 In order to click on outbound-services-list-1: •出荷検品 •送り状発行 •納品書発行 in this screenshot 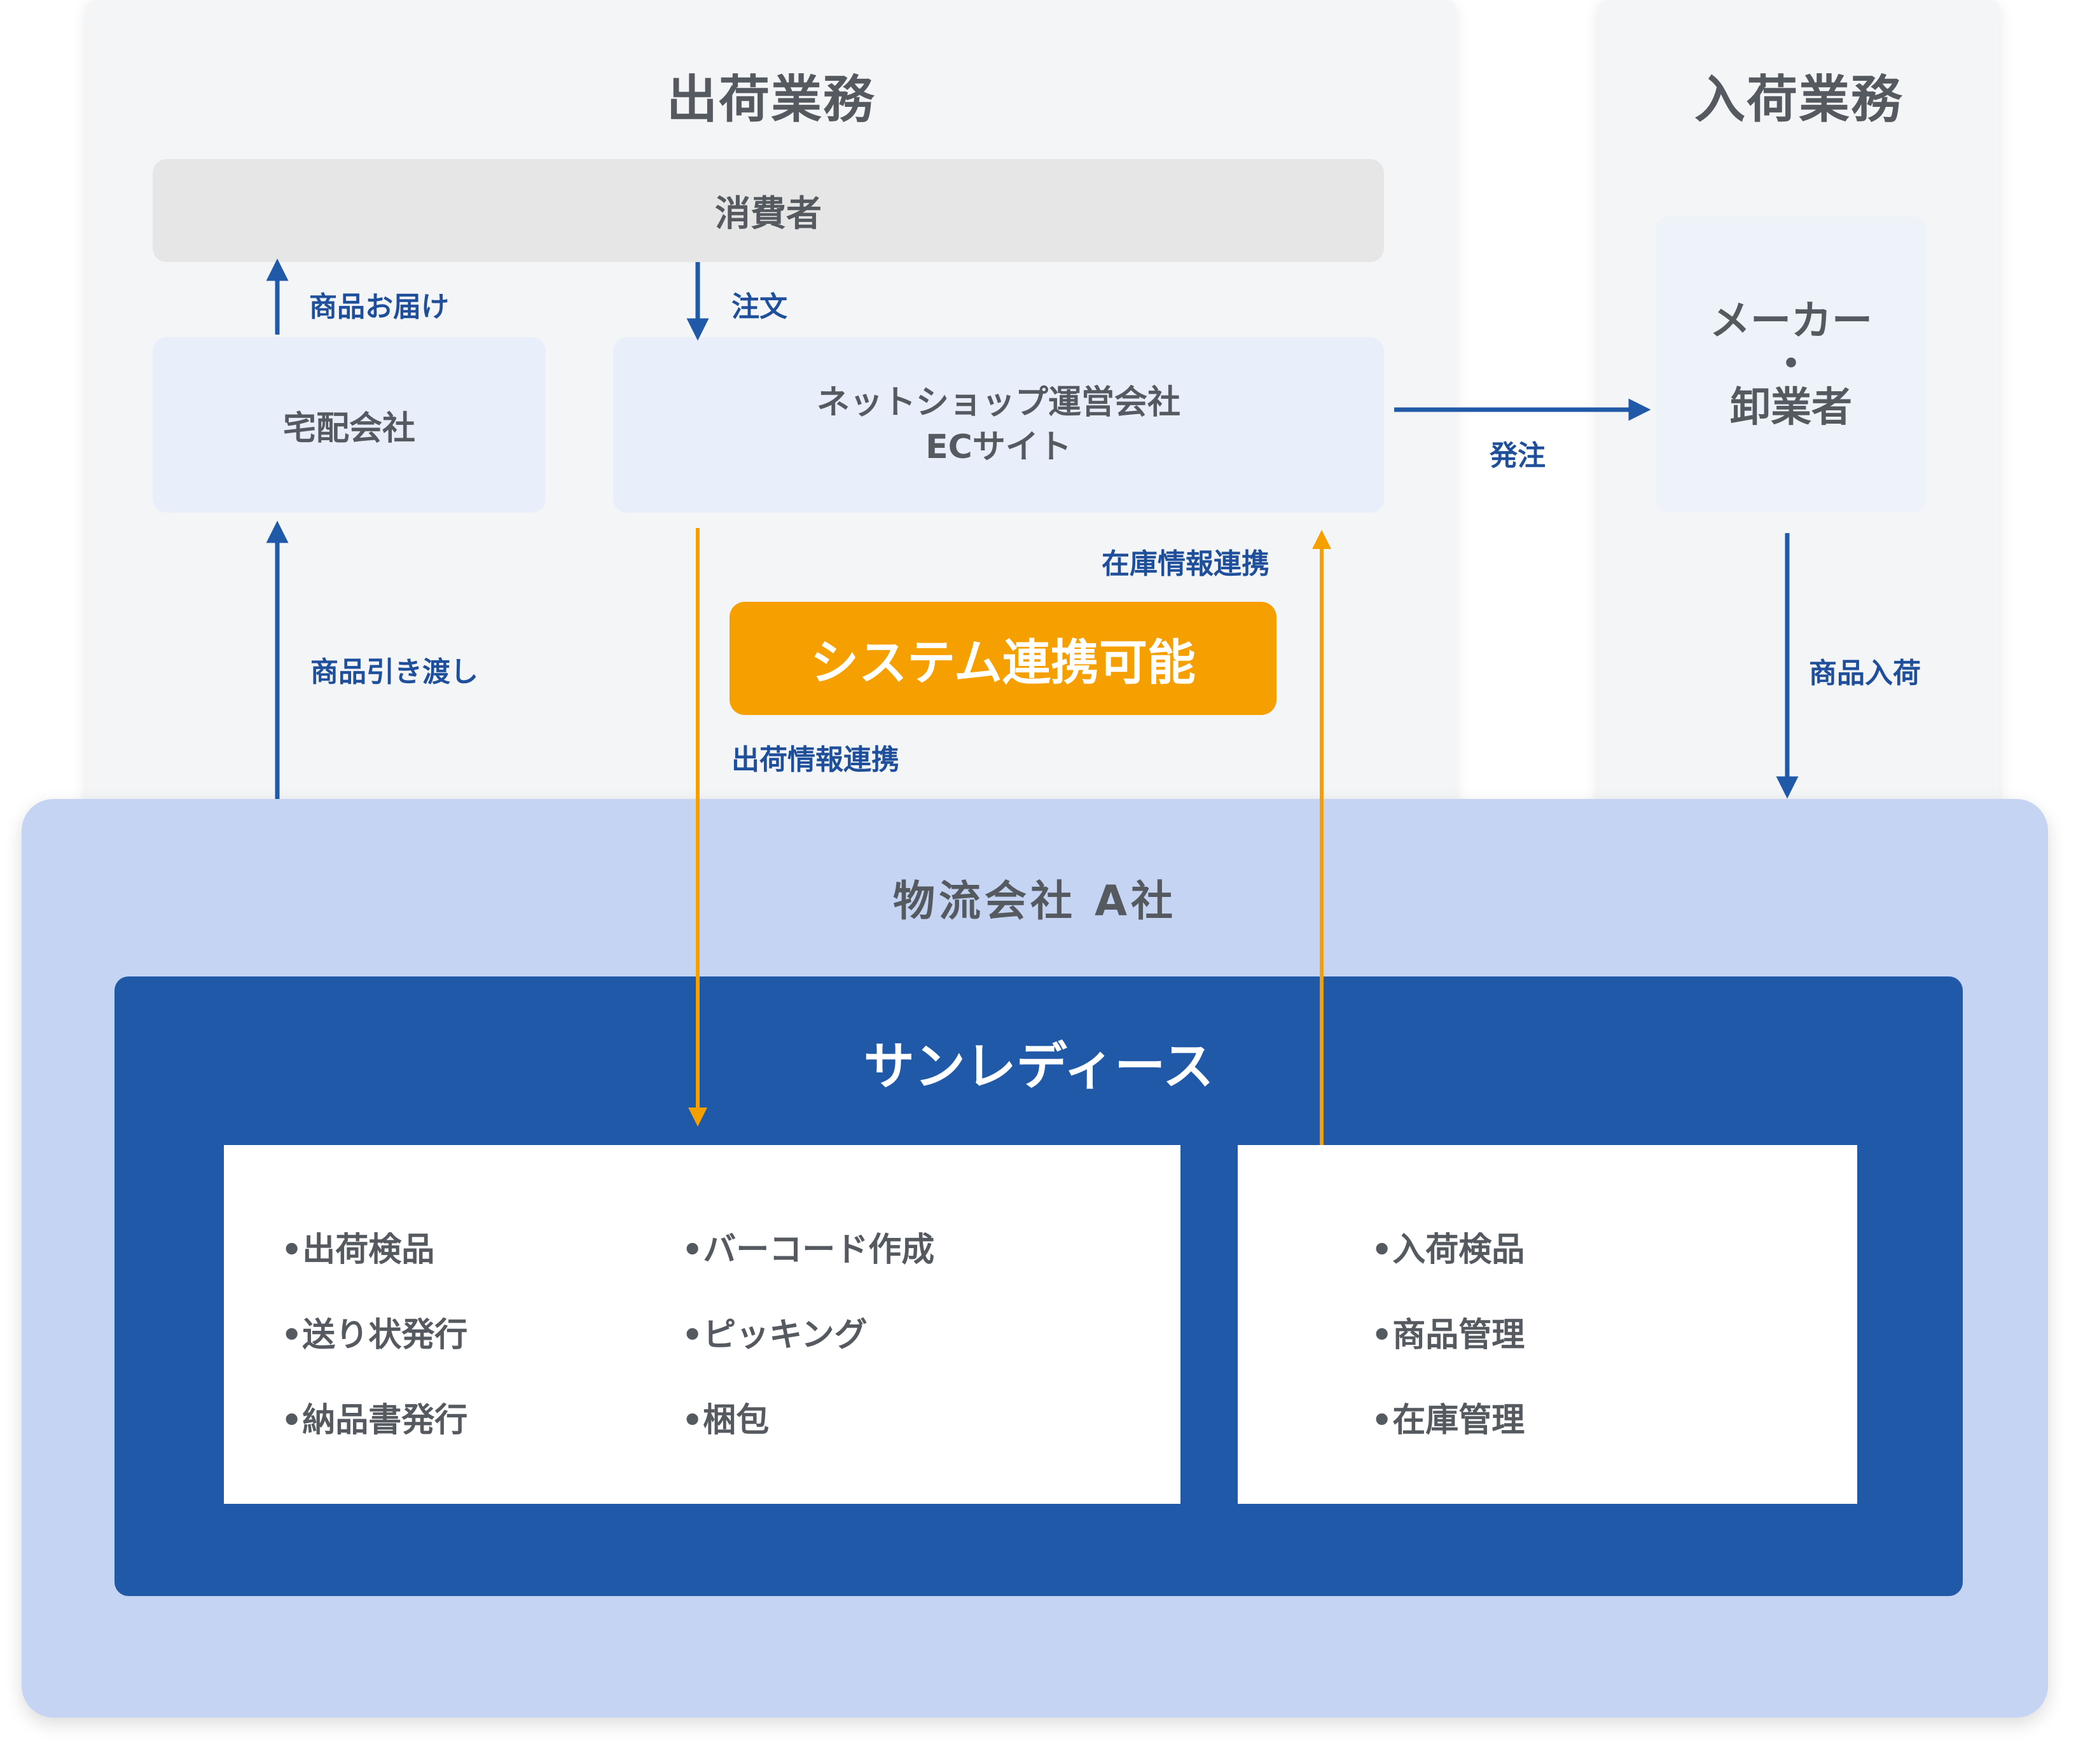, I will do `click(374, 1335)`.